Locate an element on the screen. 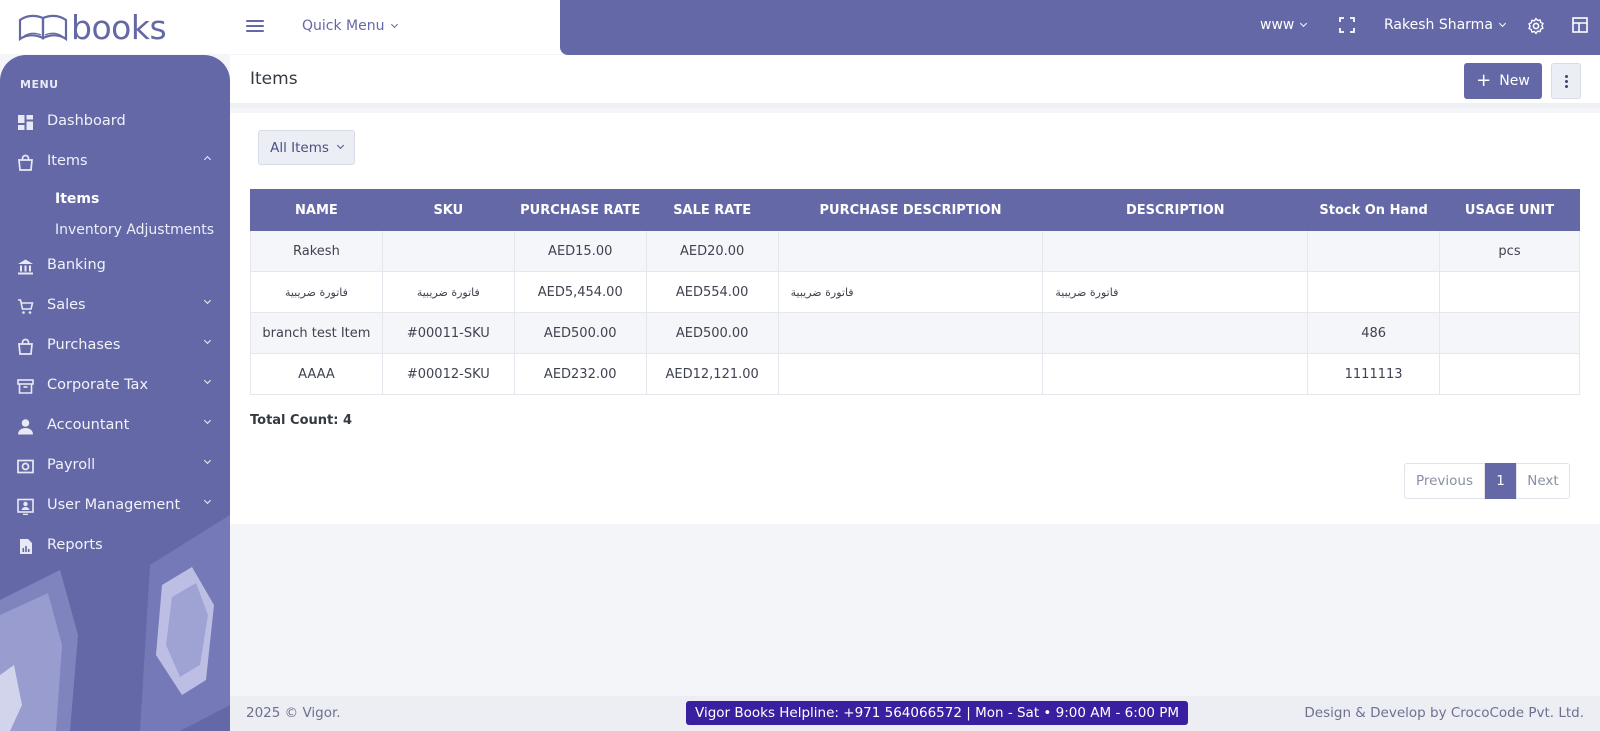 The height and width of the screenshot is (731, 1600). quick-menu-dropdown: Quick Menu is located at coordinates (350, 26).